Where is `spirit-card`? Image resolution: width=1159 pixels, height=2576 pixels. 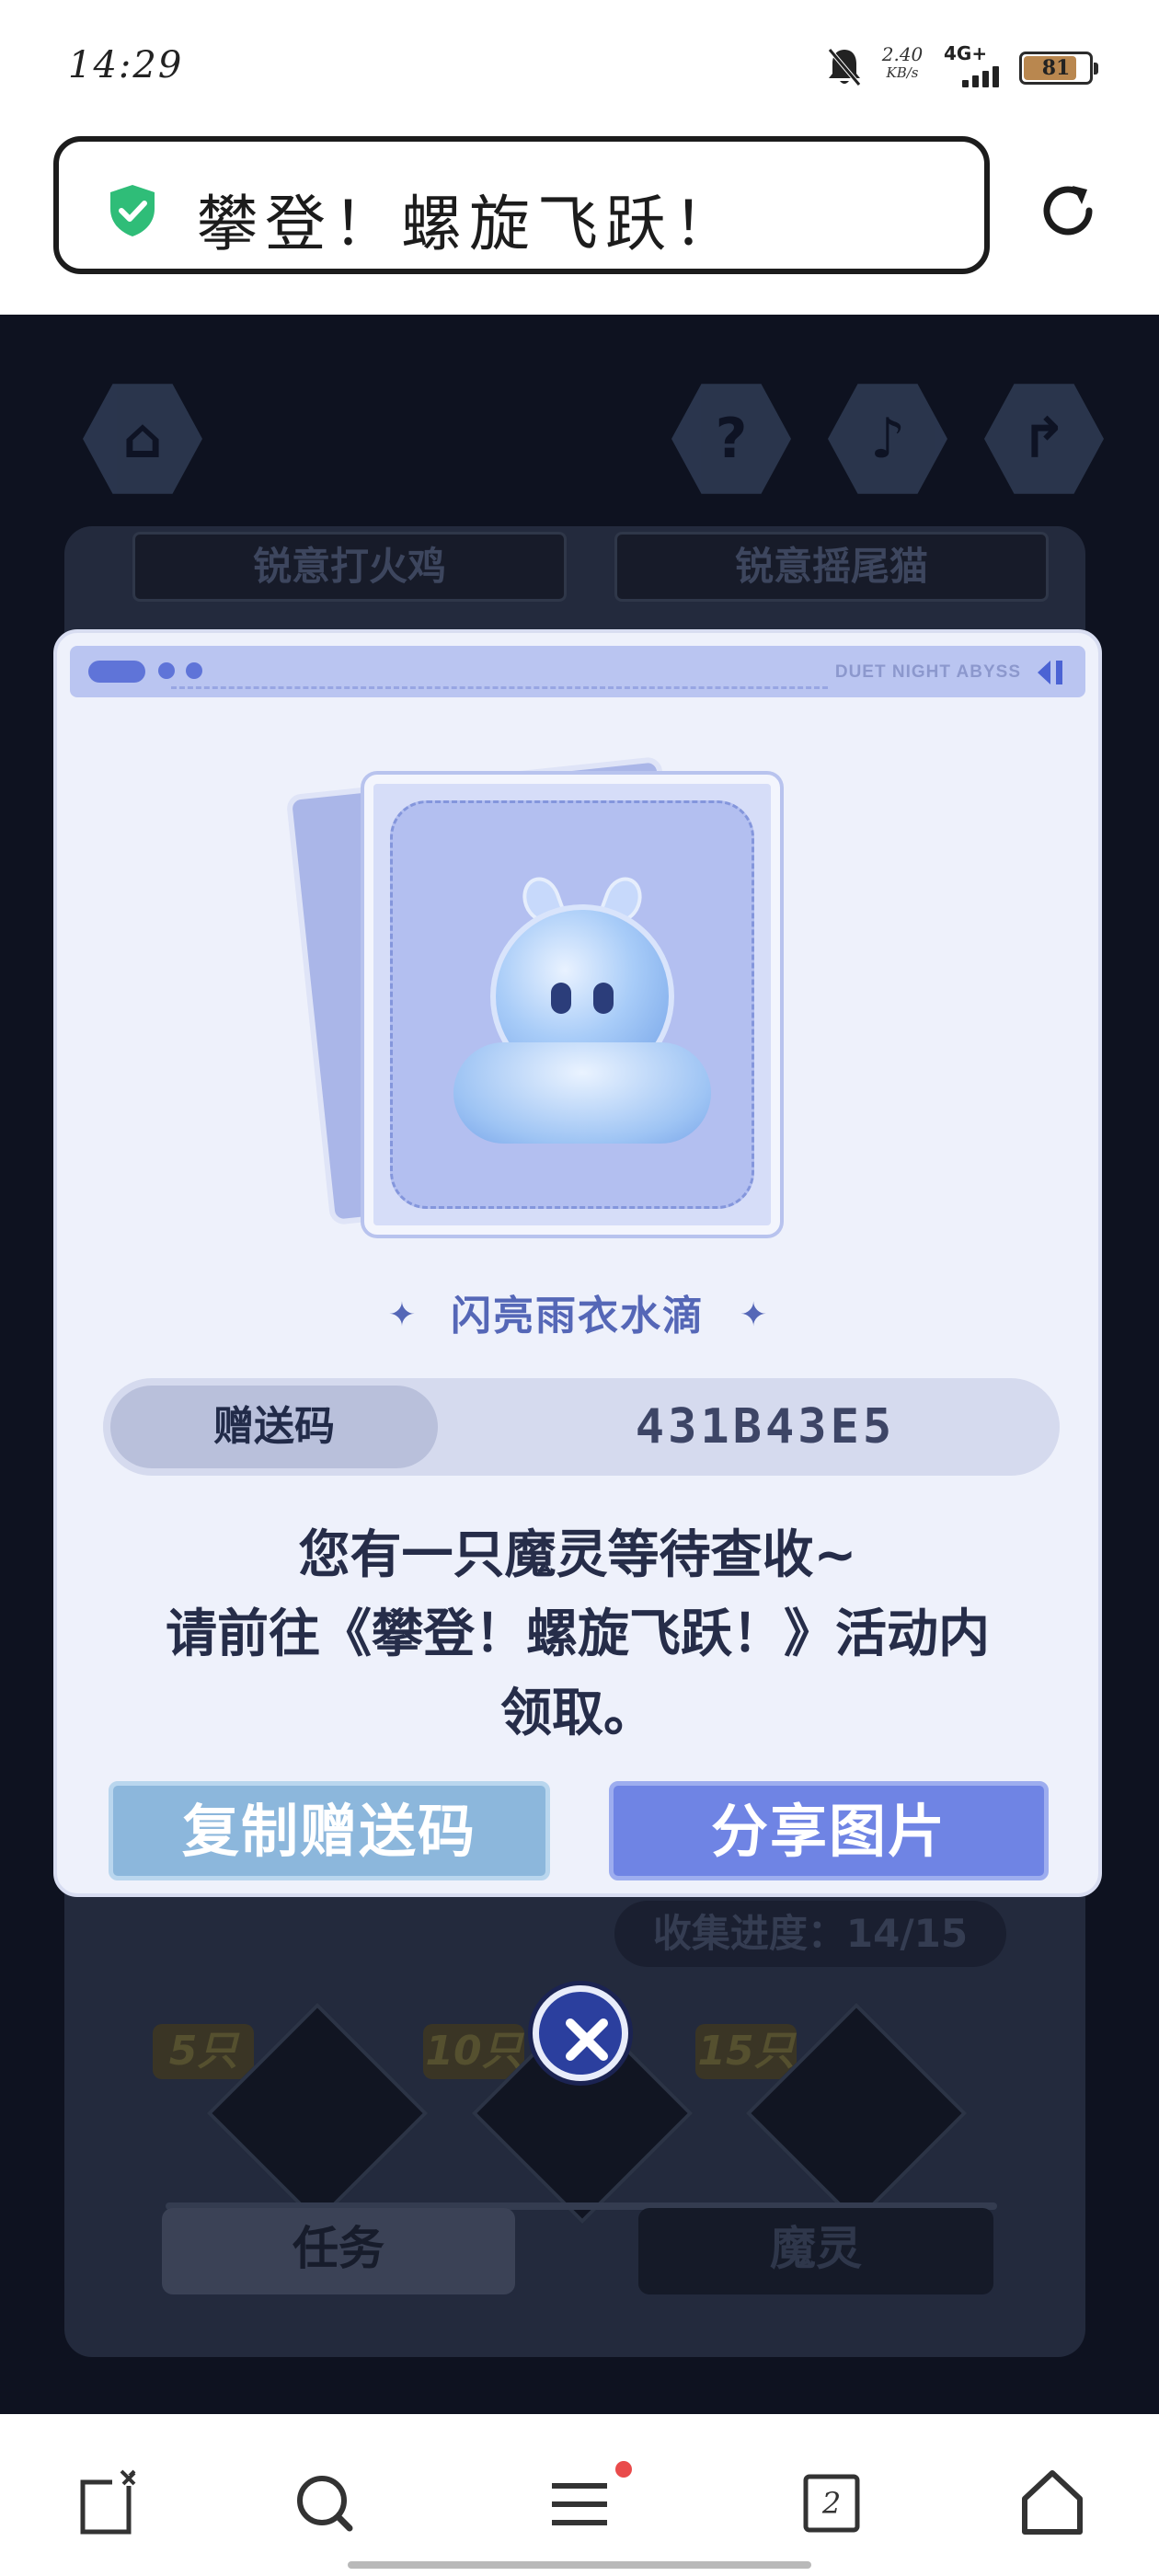
spirit-card is located at coordinates (572, 1005).